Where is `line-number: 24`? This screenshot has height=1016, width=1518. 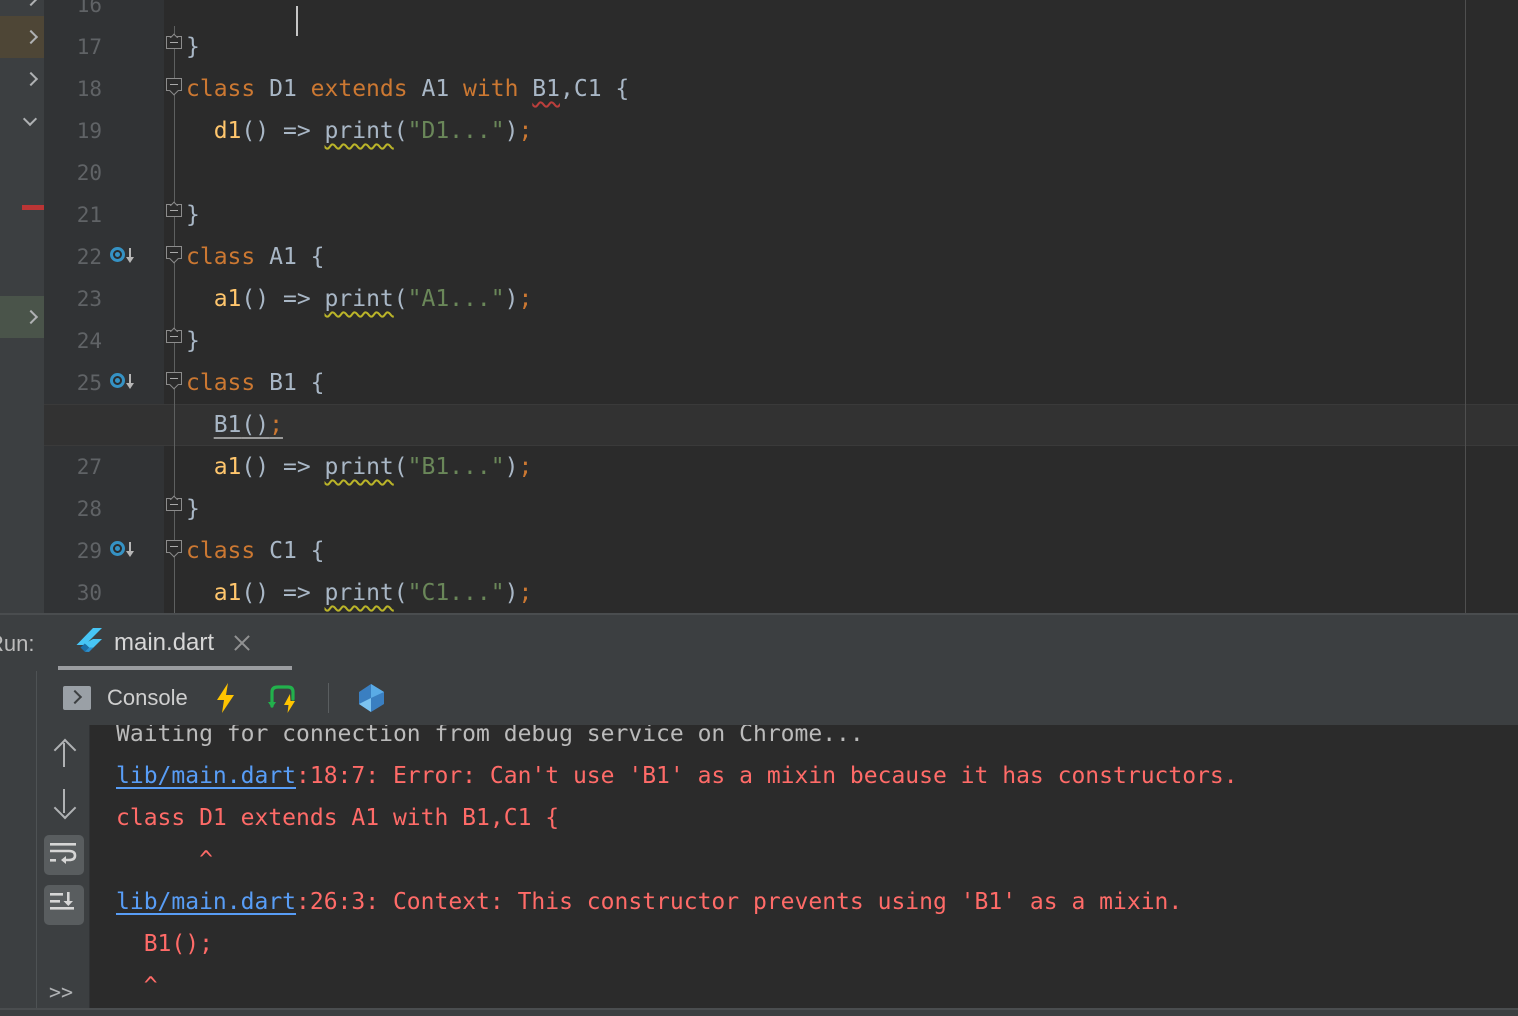
line-number: 24 is located at coordinates (89, 341).